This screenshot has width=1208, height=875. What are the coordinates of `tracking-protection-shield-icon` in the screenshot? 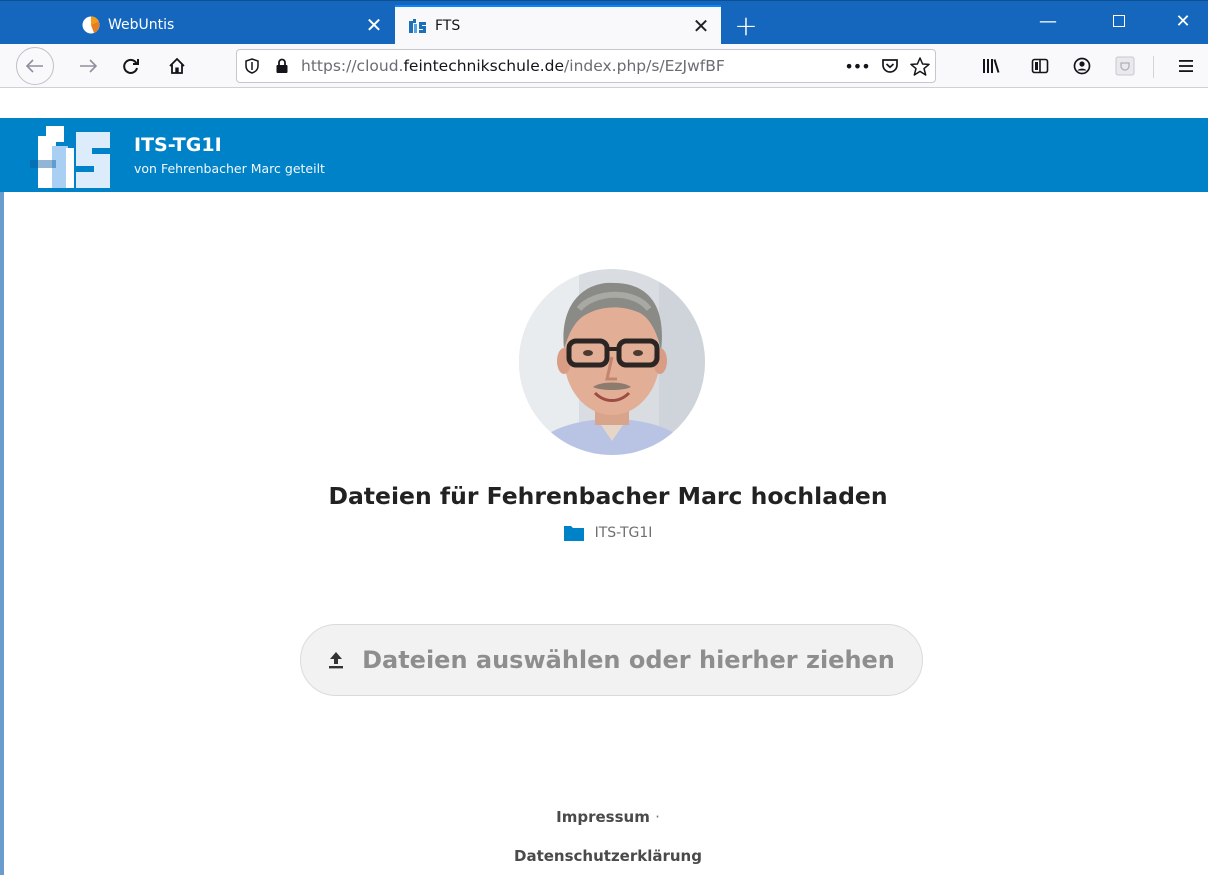 It's located at (252, 66).